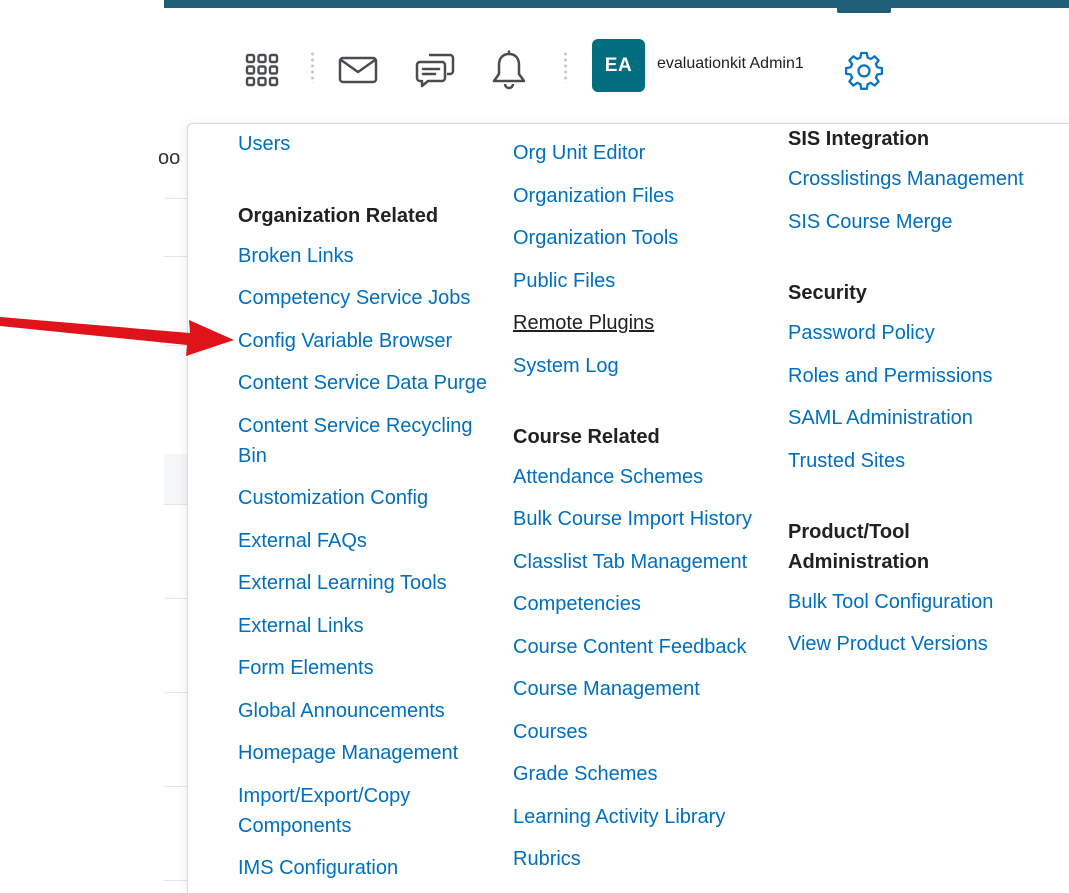  Describe the element at coordinates (294, 826) in the screenshot. I see `menu-link-import-export-copy-components-line2: Components` at that location.